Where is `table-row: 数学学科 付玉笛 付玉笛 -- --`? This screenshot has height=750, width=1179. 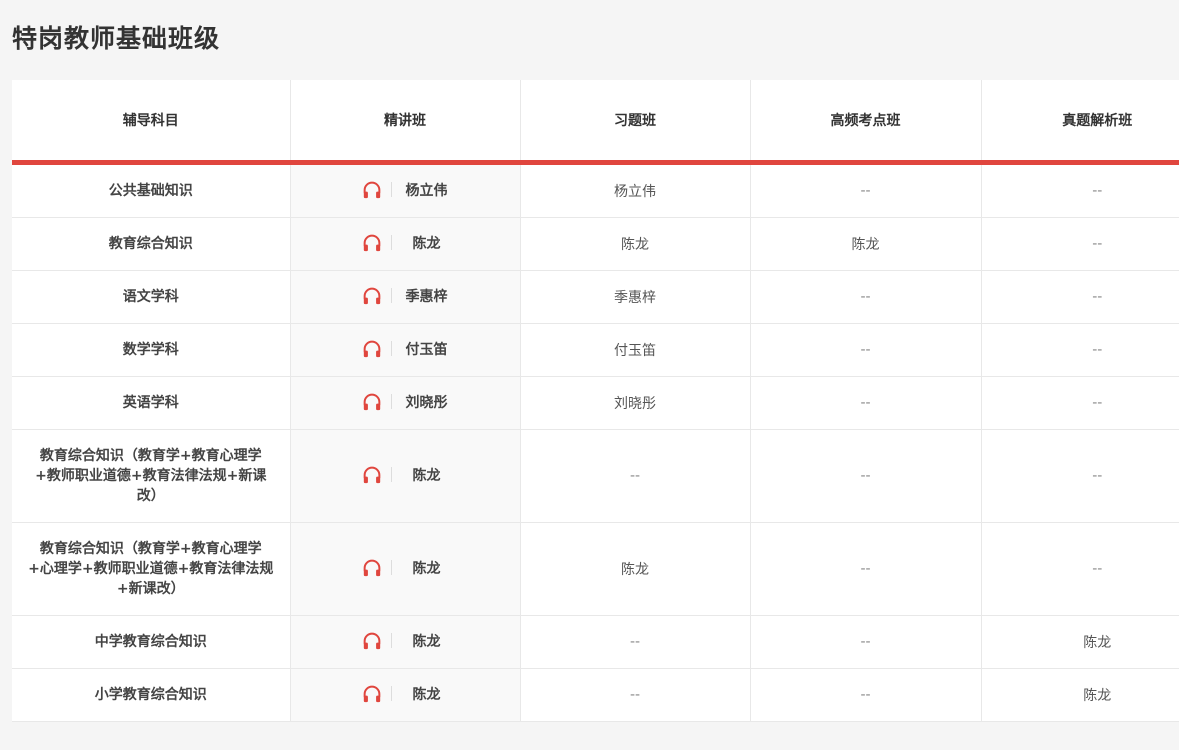
table-row: 数学学科 付玉笛 付玉笛 -- -- is located at coordinates (595, 350).